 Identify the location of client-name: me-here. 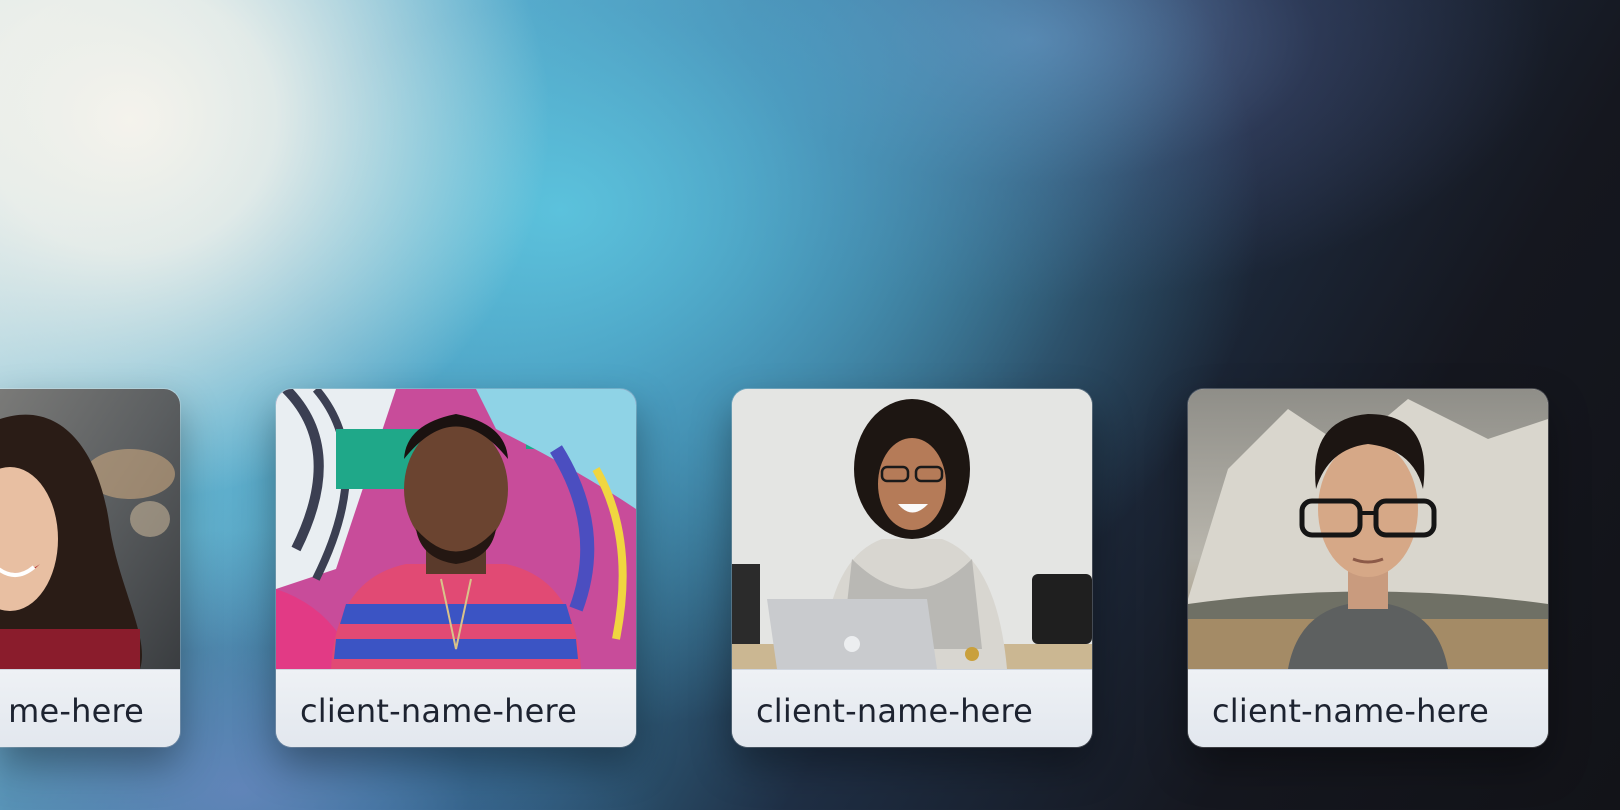
(76, 711).